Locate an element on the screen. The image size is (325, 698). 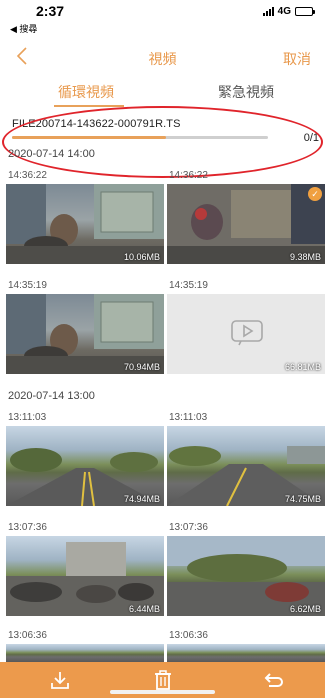
status-time: 2:37 is located at coordinates (50, 11).